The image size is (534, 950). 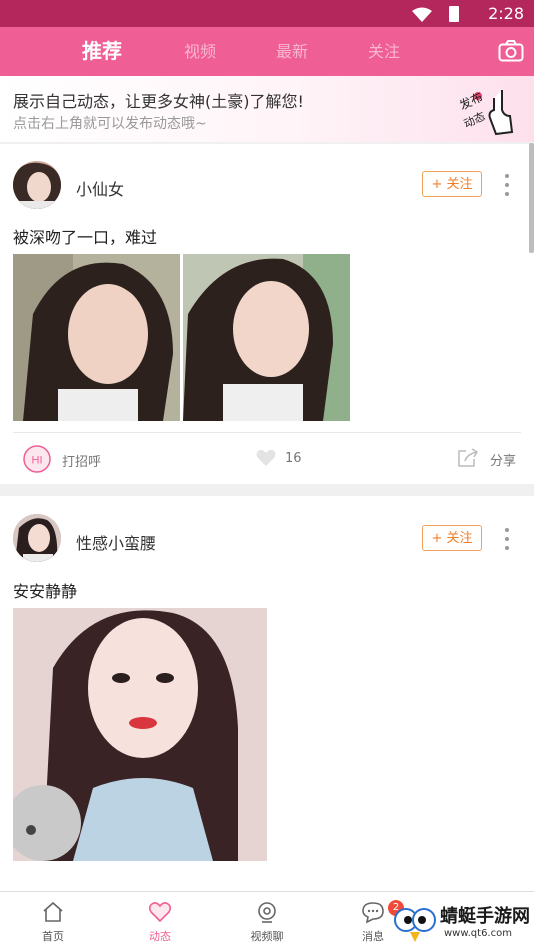 I want to click on tab-video: 视频, so click(x=200, y=51).